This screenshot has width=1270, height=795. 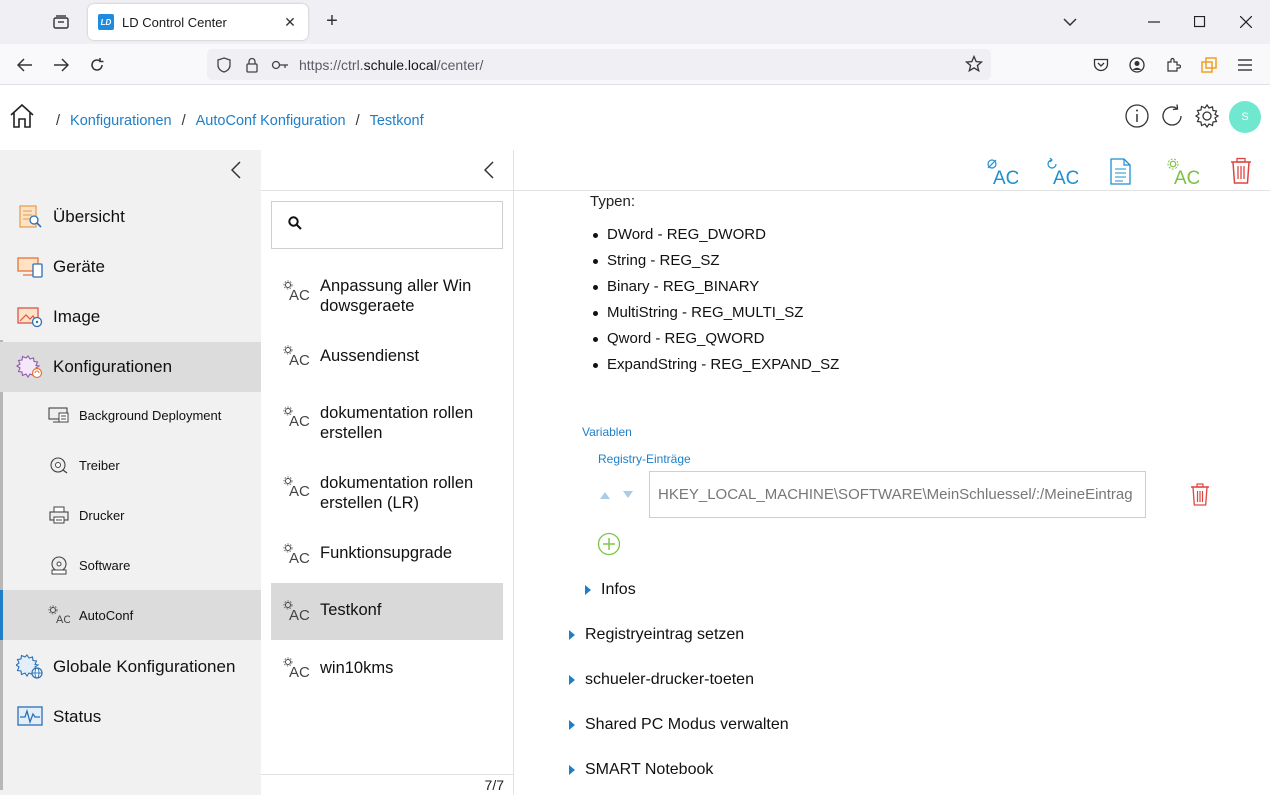 I want to click on sidebar-item-label: Image, so click(x=77, y=316).